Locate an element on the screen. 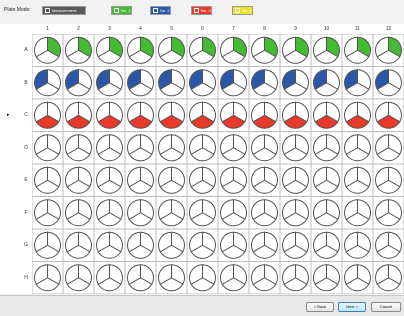  well-F12 is located at coordinates (388, 213).